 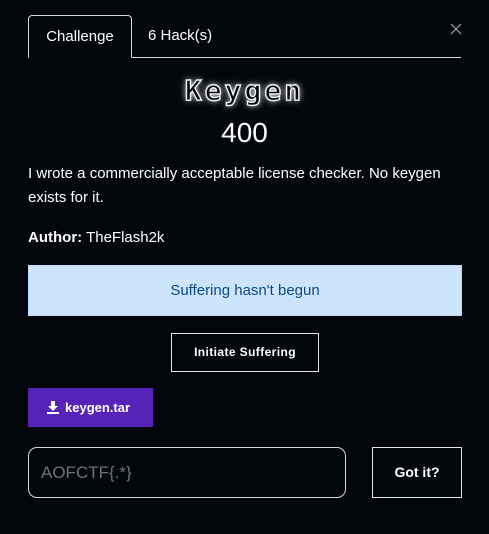 What do you see at coordinates (55, 237) in the screenshot?
I see `author-label: Author:` at bounding box center [55, 237].